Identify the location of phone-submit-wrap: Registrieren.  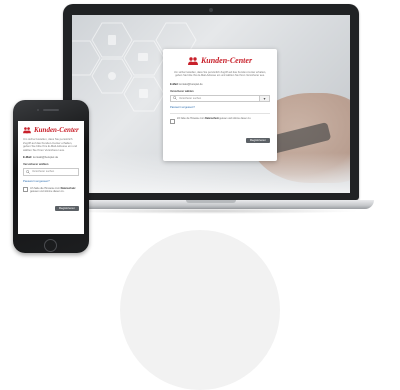
(51, 205).